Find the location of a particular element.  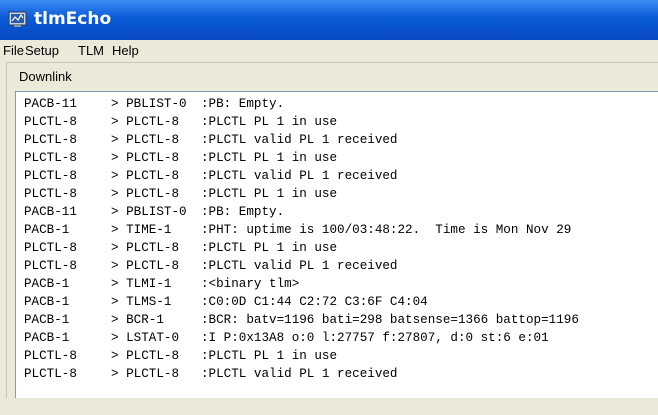

log-packet: > TLMS-1 is located at coordinates (141, 302).